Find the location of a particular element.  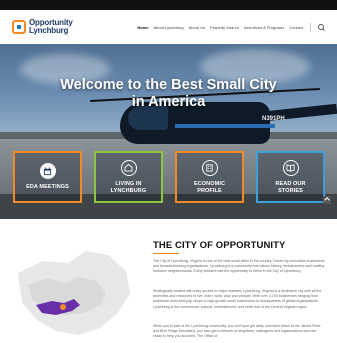

top-strip is located at coordinates (168, 5).